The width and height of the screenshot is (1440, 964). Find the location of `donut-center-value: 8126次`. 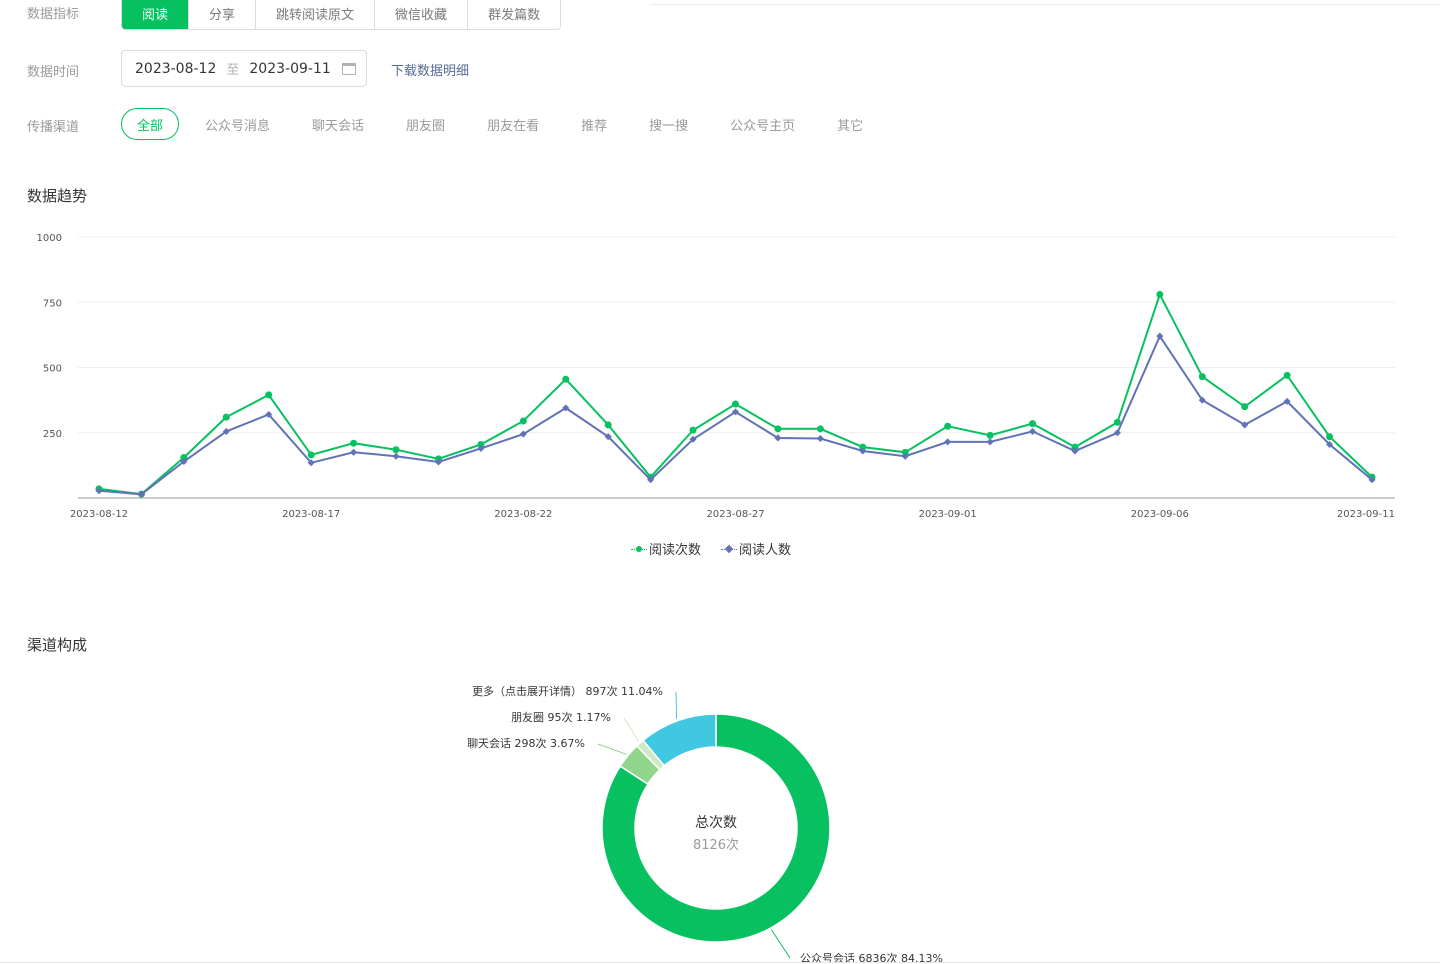

donut-center-value: 8126次 is located at coordinates (716, 845).